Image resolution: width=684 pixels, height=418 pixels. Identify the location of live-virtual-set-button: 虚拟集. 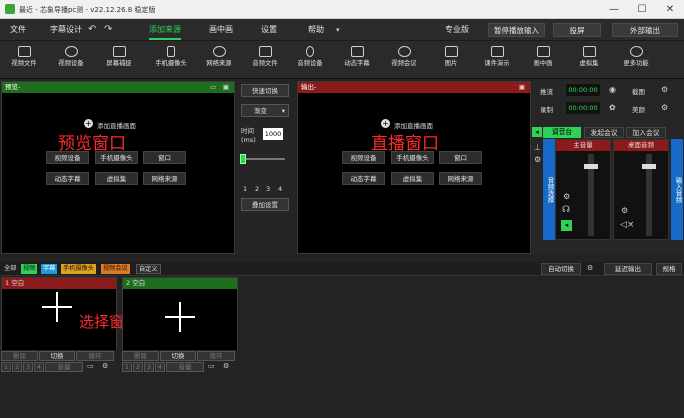
(412, 178).